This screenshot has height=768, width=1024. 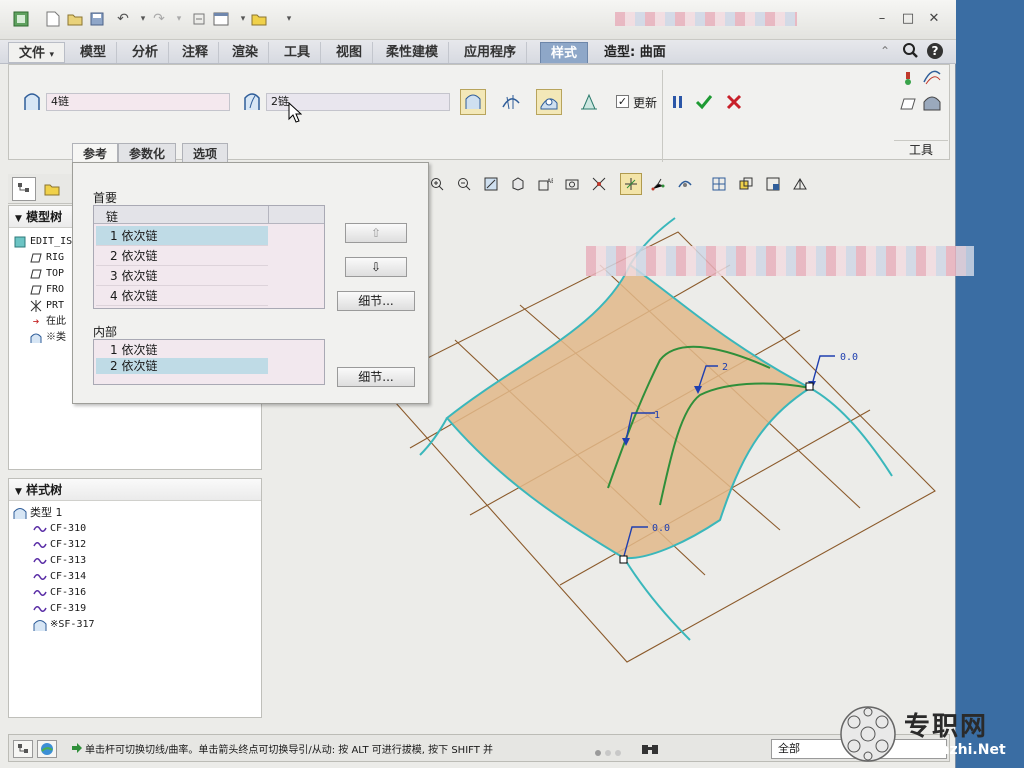 I want to click on tab-model: 模型, so click(x=94, y=52).